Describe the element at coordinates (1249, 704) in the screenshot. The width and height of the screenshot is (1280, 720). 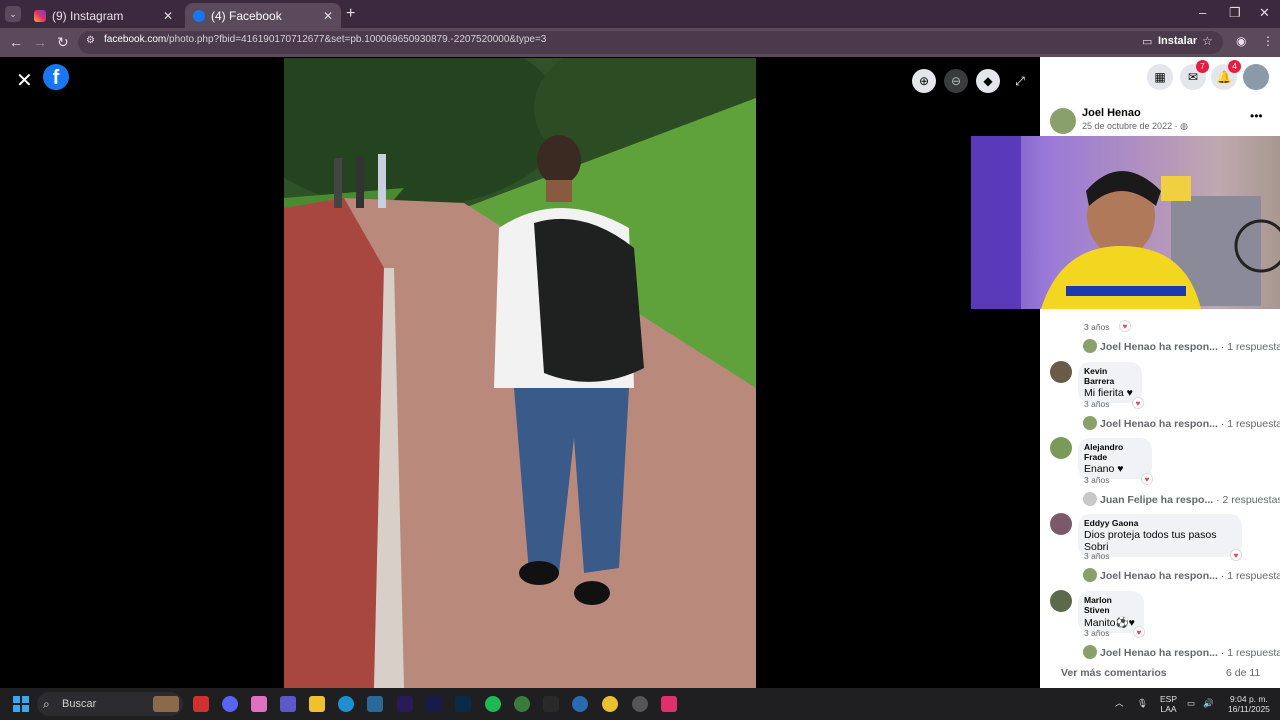
I see `clock: 9:04 p. m. 16/11/2025` at that location.